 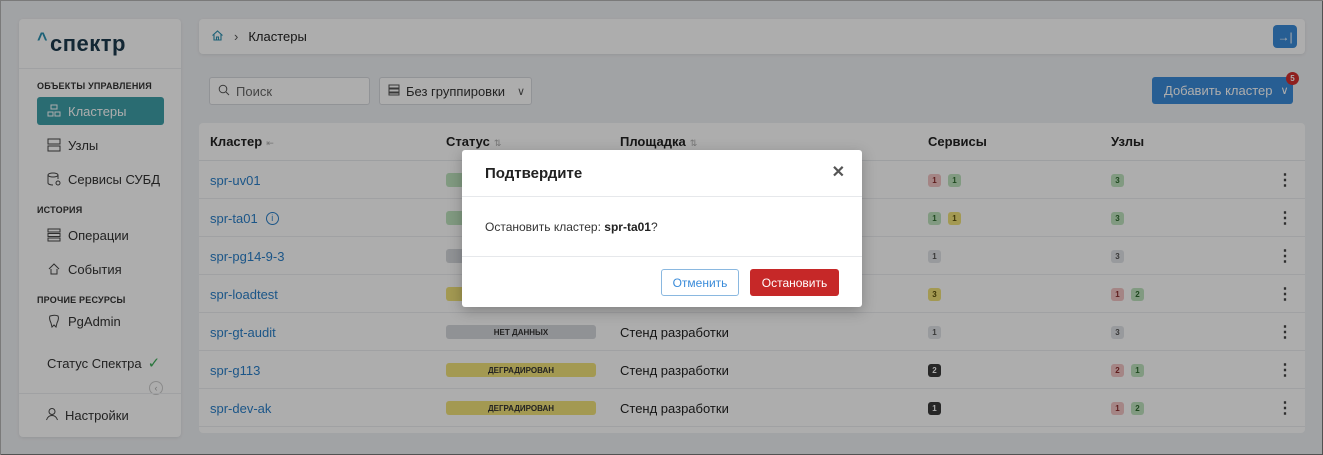 What do you see at coordinates (654, 226) in the screenshot?
I see `dialog-message-suffix: ?` at bounding box center [654, 226].